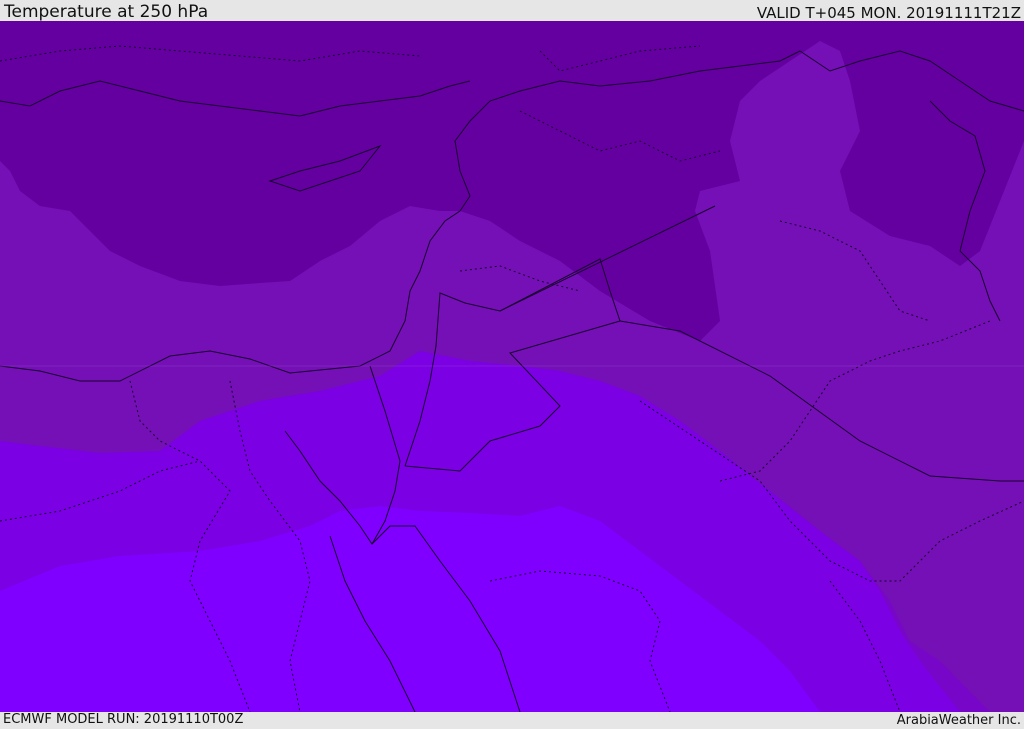  Describe the element at coordinates (958, 720) in the screenshot. I see `credit-label: ArabiaWeather Inc.` at that location.